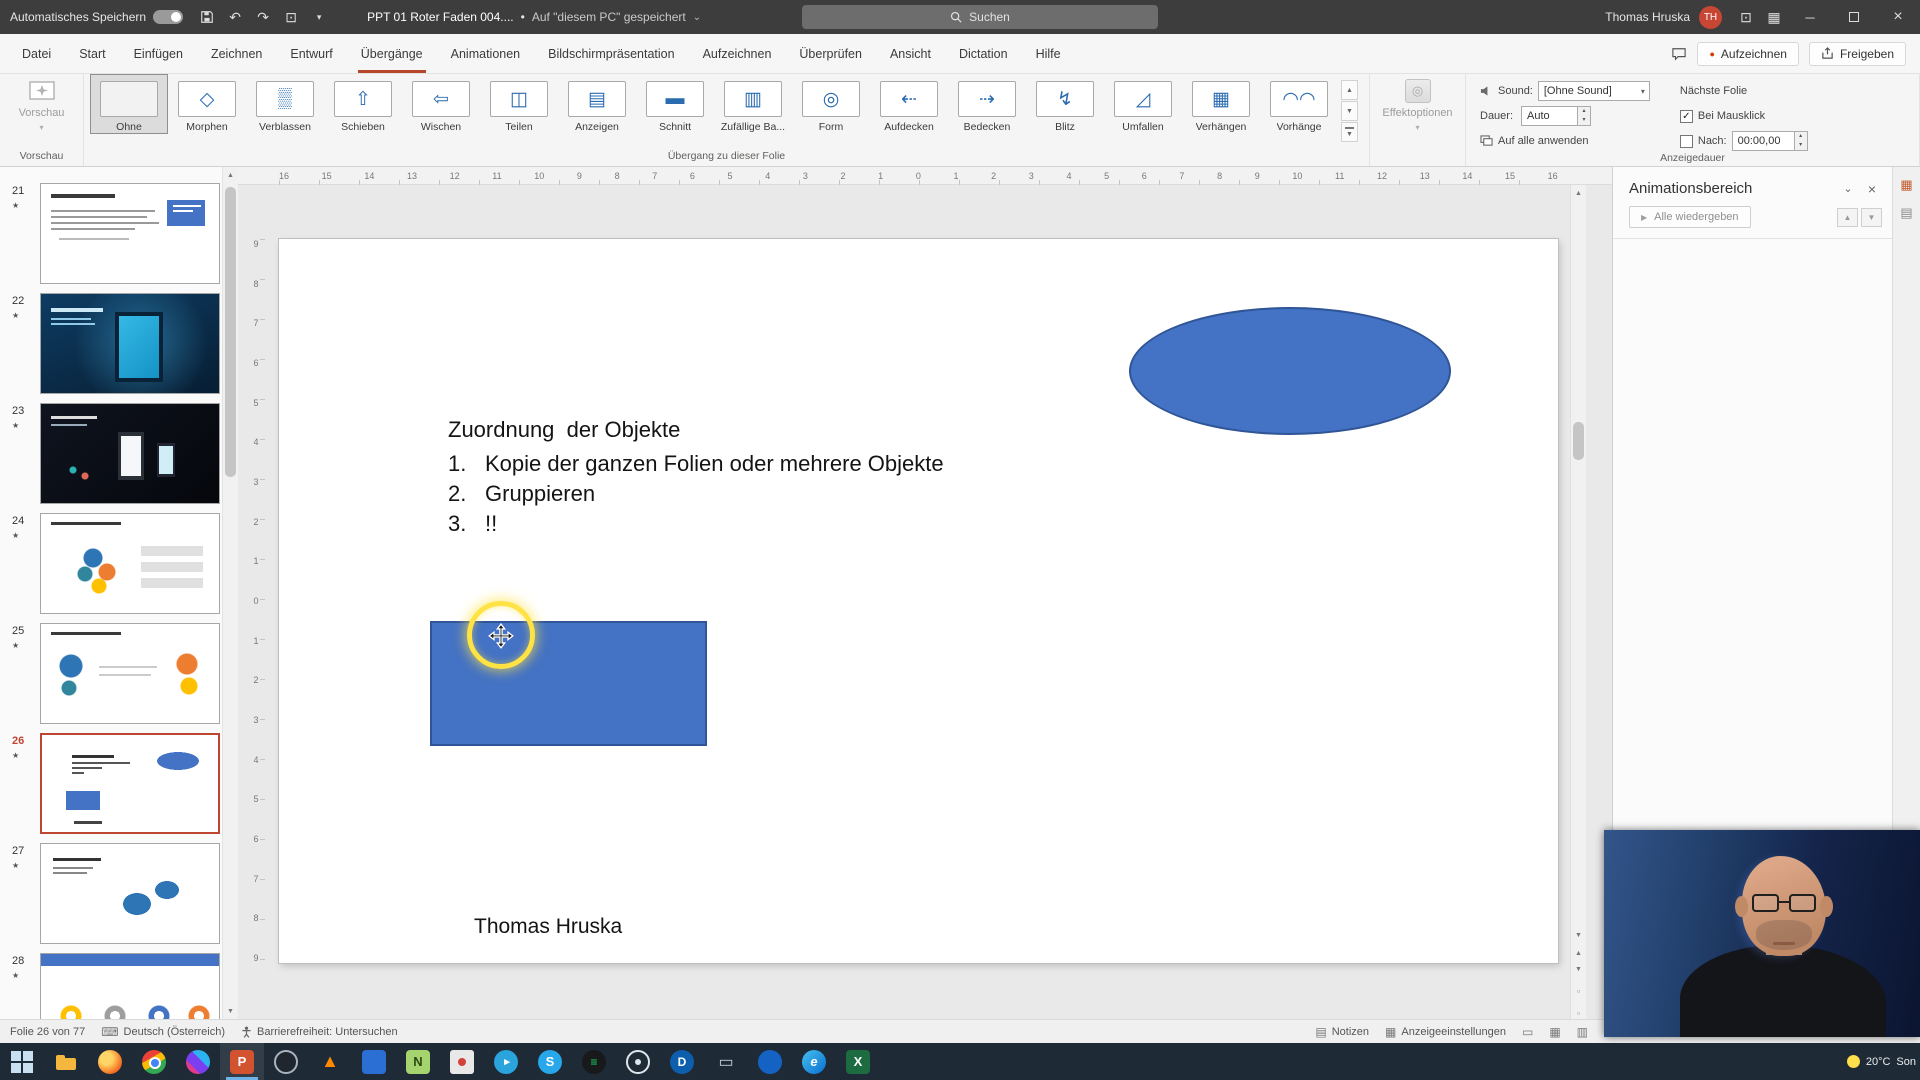 The height and width of the screenshot is (1080, 1920). What do you see at coordinates (1578, 991) in the screenshot?
I see `canvas-tool-icon-1: ▫` at bounding box center [1578, 991].